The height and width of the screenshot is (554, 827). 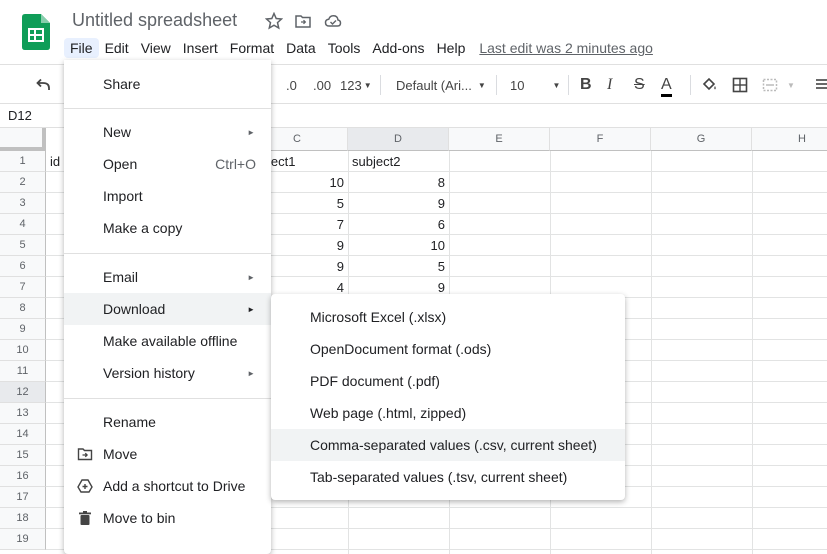 What do you see at coordinates (156, 48) in the screenshot?
I see `menu-view: View` at bounding box center [156, 48].